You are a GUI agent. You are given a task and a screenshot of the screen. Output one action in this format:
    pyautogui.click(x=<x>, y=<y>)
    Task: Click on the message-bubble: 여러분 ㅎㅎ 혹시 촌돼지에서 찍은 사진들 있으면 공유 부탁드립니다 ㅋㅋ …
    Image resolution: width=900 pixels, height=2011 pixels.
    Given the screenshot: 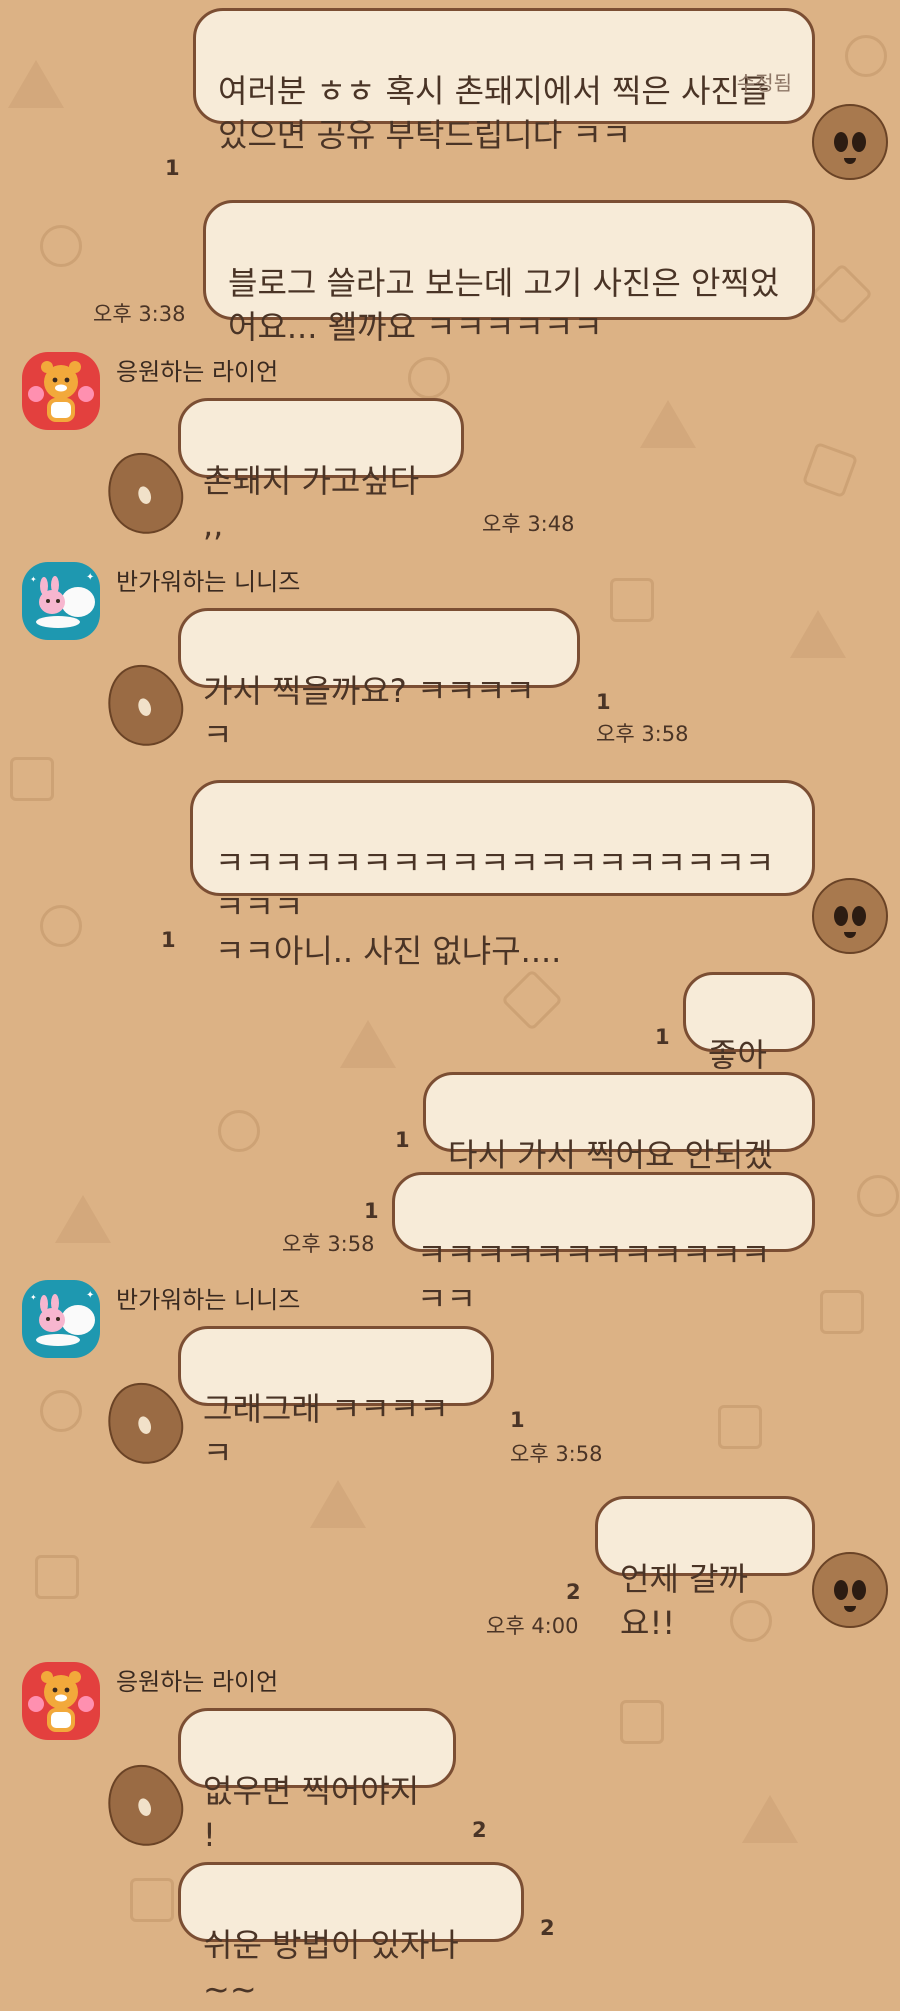 What is the action you would take?
    pyautogui.click(x=504, y=81)
    